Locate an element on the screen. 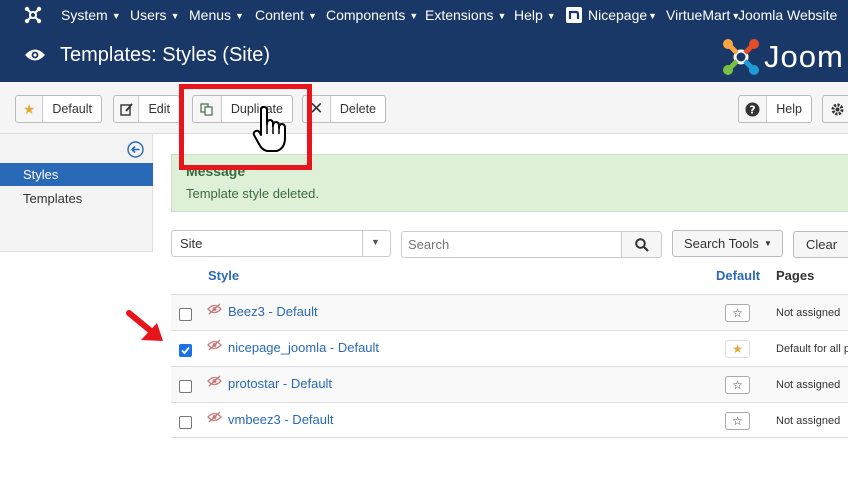  hand-cursor-icon is located at coordinates (269, 129).